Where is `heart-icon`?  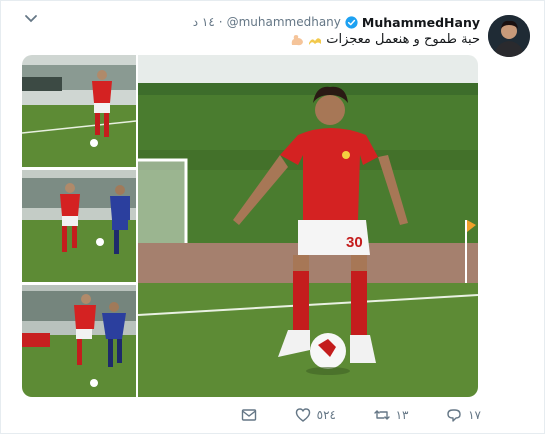
heart-icon is located at coordinates (302, 415).